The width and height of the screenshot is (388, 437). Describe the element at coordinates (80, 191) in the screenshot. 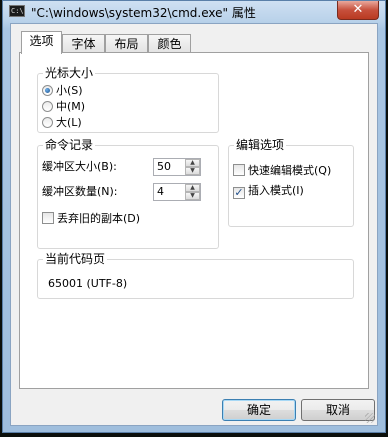

I see `buffer-count-label: 缓冲区数量(N):` at that location.